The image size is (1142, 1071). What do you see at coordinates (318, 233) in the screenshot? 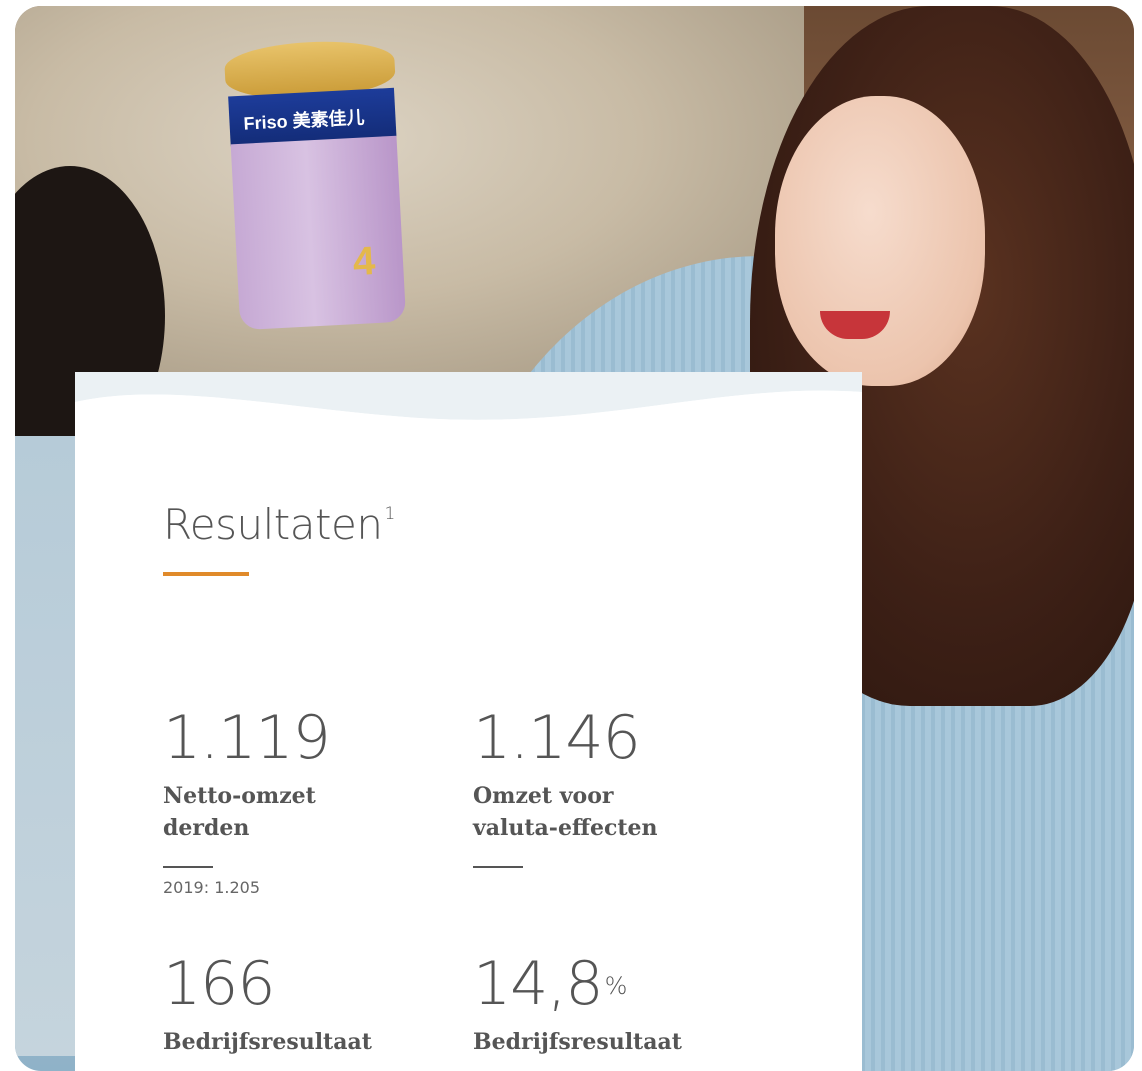
I see `product-can-body` at bounding box center [318, 233].